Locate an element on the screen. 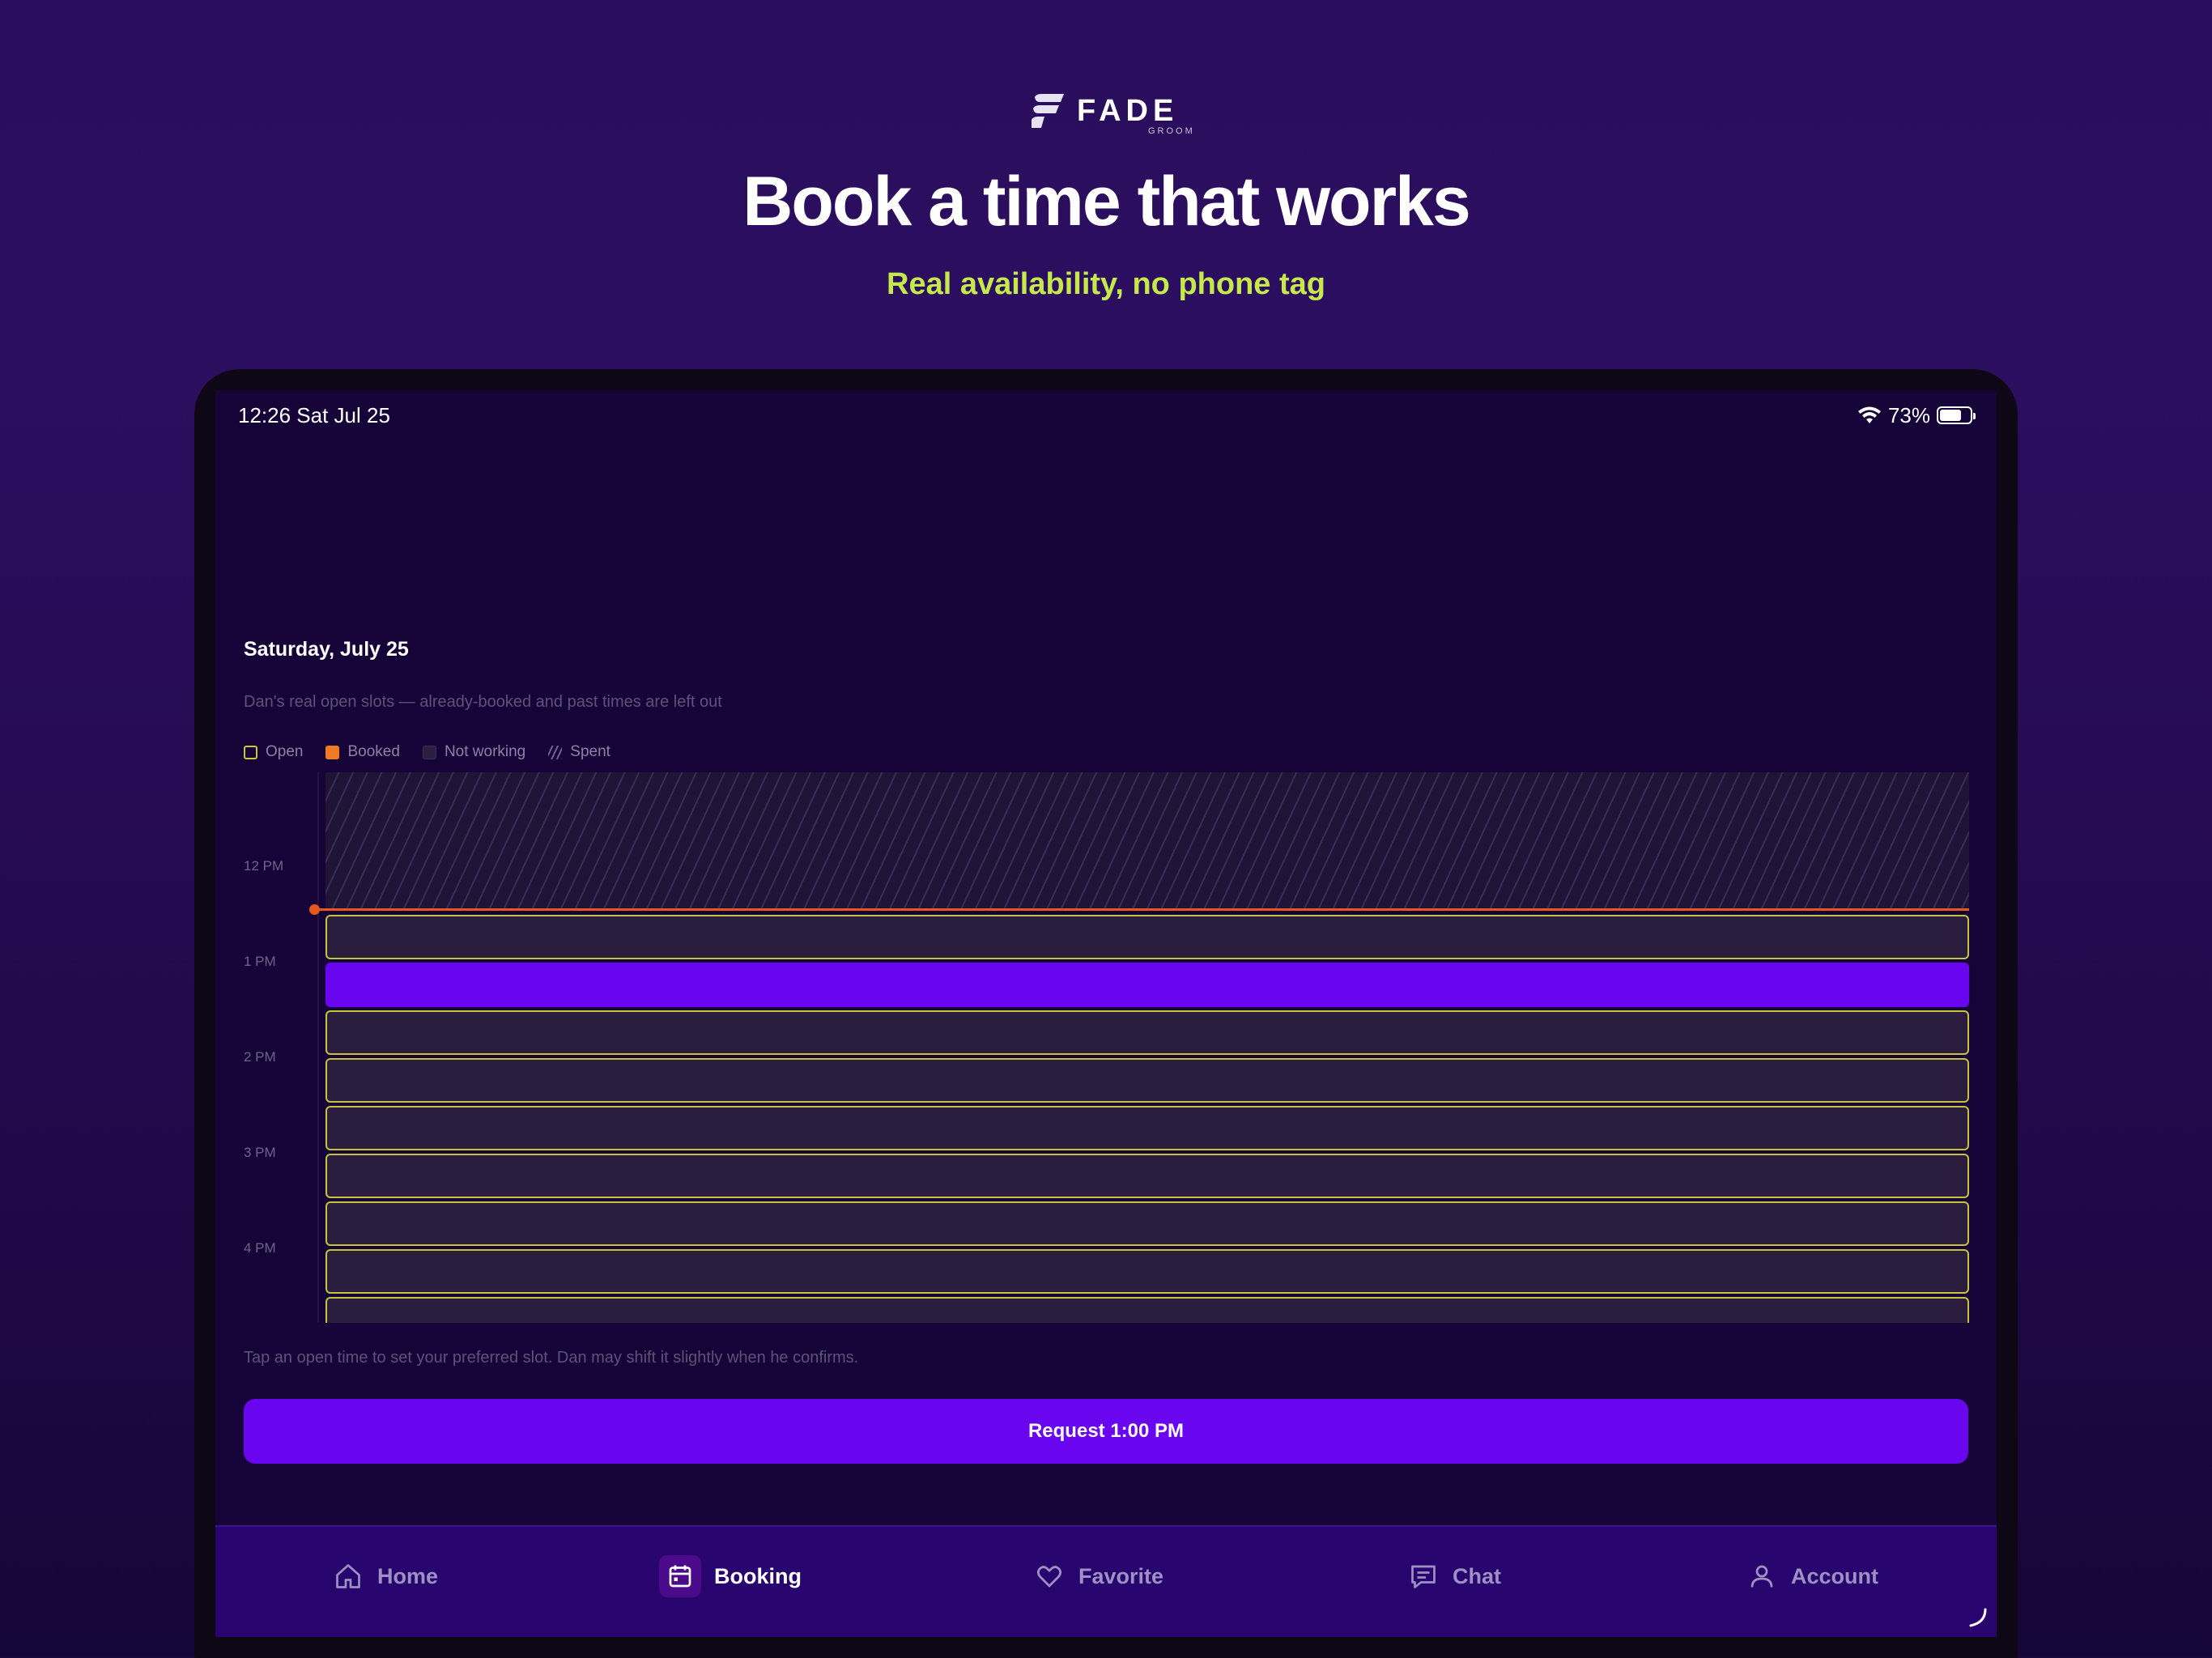 This screenshot has width=2212, height=1658. booked-swatch is located at coordinates (333, 752).